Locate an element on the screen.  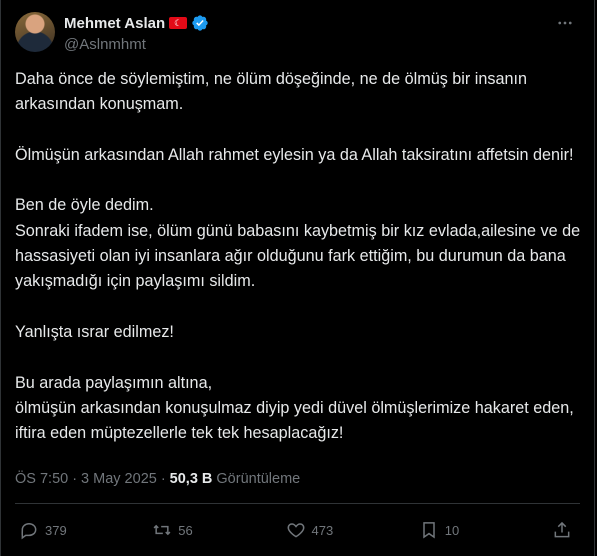
bookmark-button: 10 is located at coordinates (449, 530).